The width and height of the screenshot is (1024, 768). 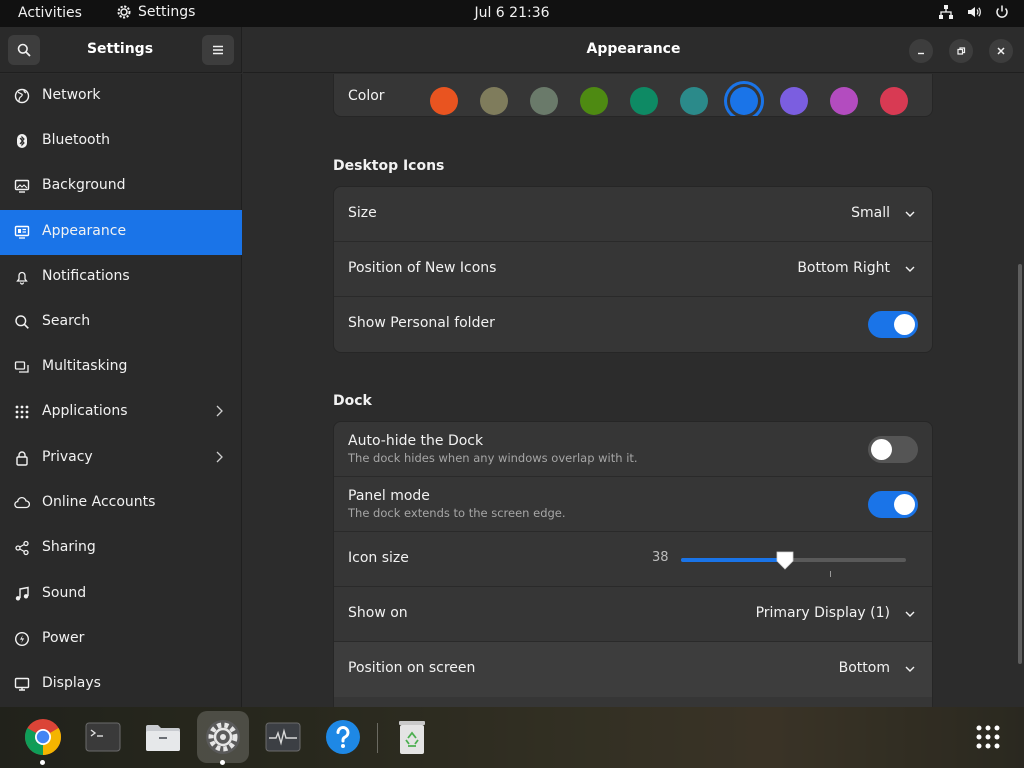 I want to click on dock-app-chrome, so click(x=43, y=738).